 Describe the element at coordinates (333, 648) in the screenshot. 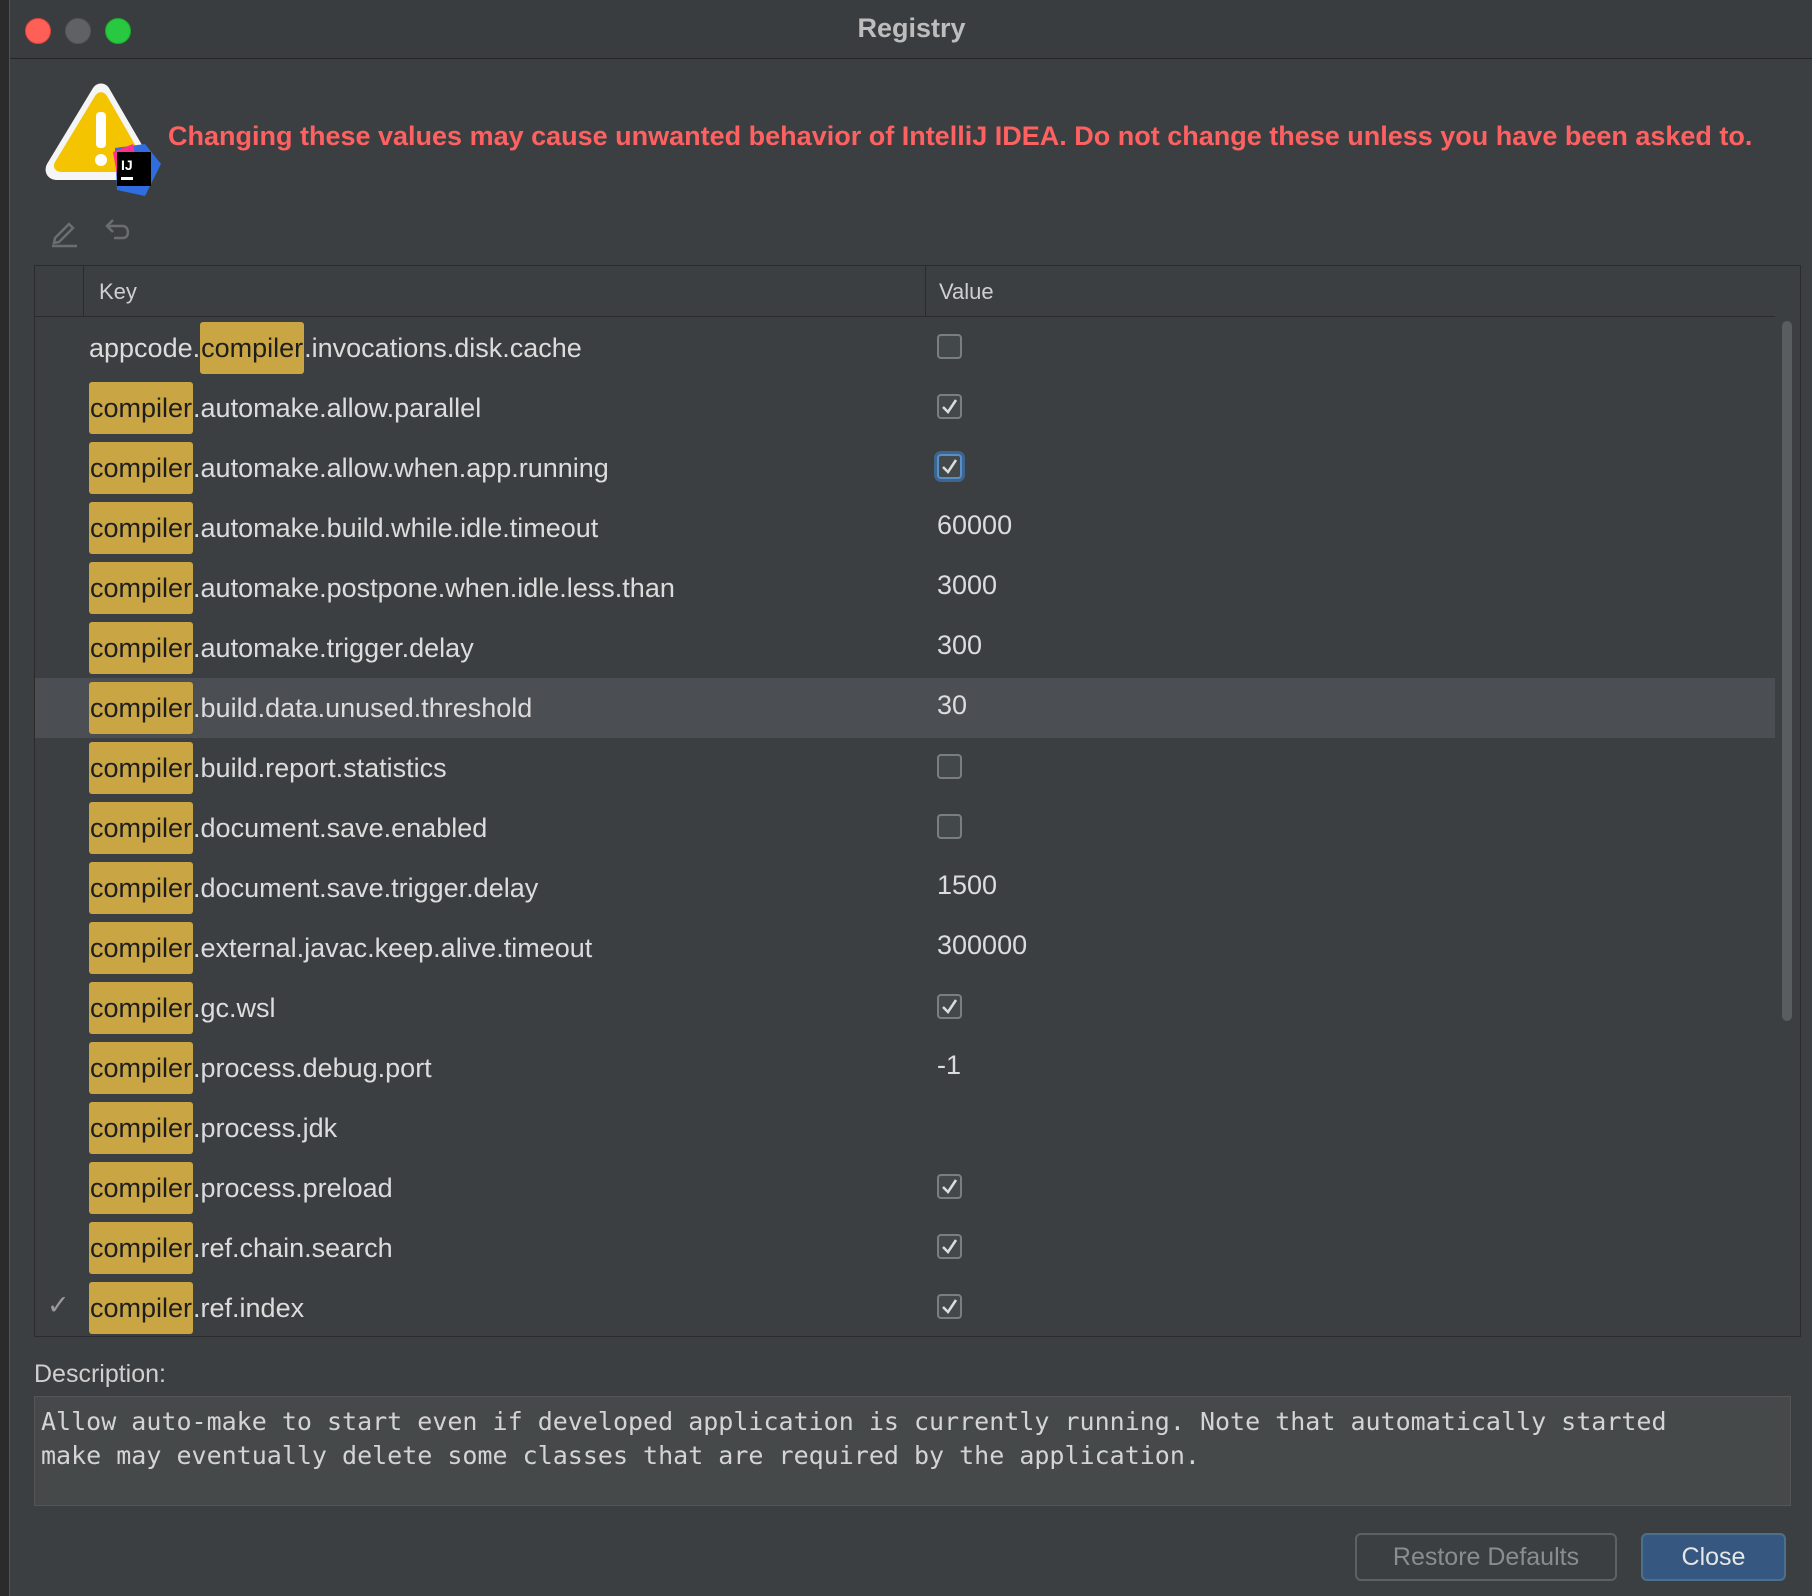

I see `key-suffix: .automake.trigger.delay` at that location.